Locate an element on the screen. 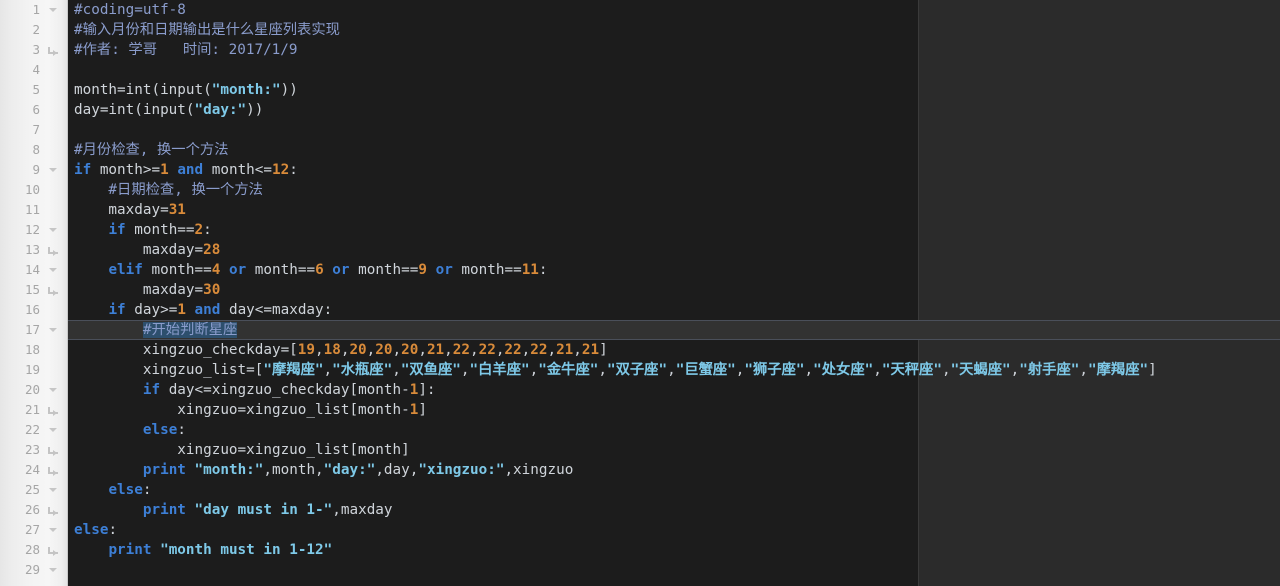 Image resolution: width=1280 pixels, height=586 pixels. code-token-plain: xingzuo_checkday=[ is located at coordinates (186, 350).